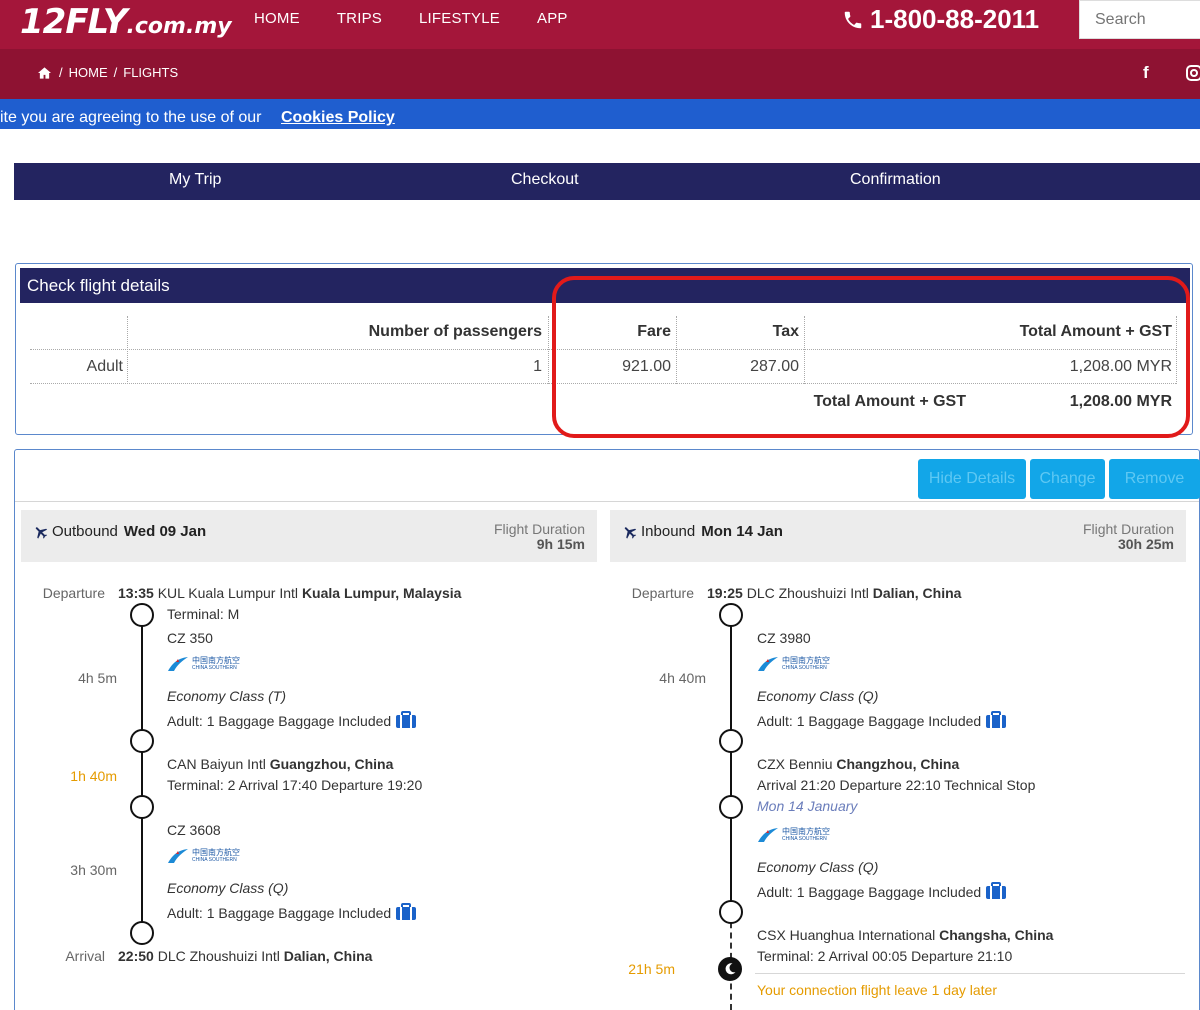  Describe the element at coordinates (104, 366) in the screenshot. I see `passenger-type: Adult` at that location.